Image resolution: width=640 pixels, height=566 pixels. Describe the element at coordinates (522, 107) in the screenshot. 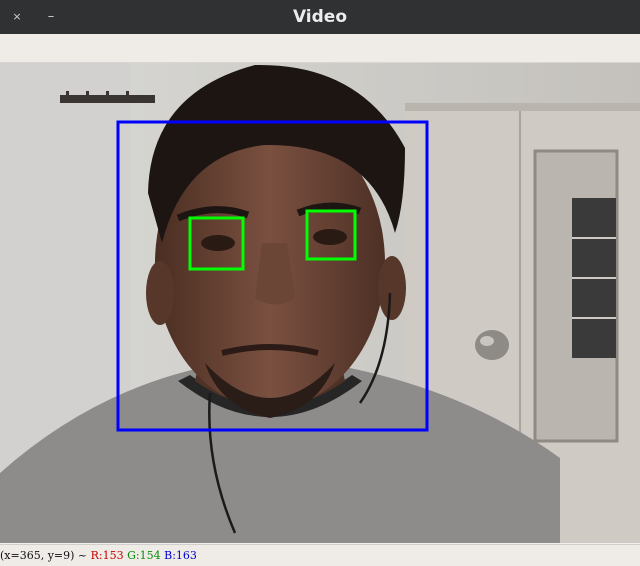

I see `cupboard-top` at that location.